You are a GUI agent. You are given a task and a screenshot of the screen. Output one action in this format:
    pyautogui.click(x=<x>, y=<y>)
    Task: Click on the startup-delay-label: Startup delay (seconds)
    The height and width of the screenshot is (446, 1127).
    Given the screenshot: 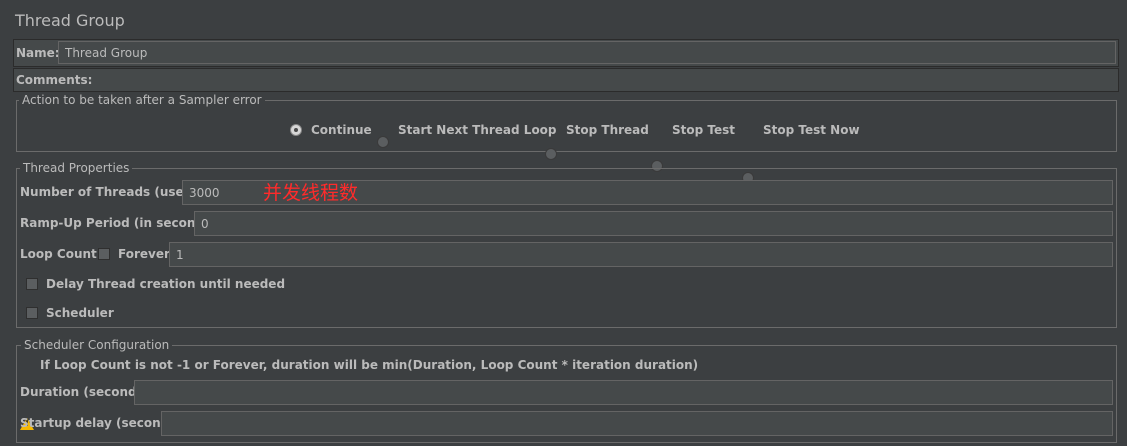 What is the action you would take?
    pyautogui.click(x=101, y=423)
    